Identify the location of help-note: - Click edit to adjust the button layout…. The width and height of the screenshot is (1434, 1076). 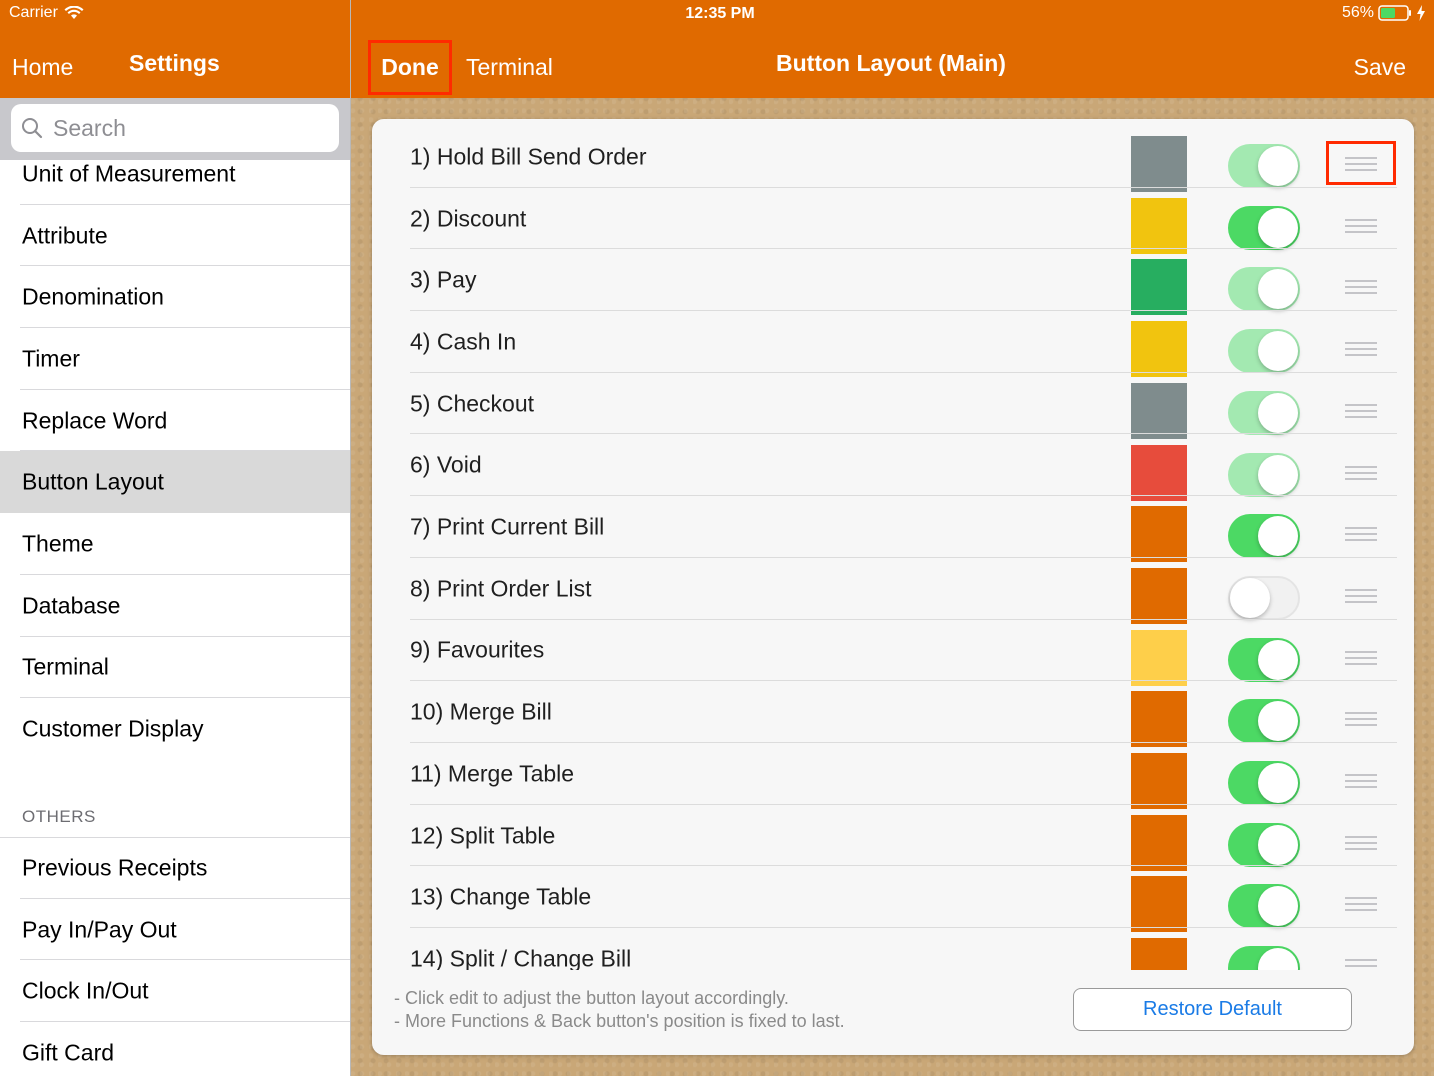
(591, 998).